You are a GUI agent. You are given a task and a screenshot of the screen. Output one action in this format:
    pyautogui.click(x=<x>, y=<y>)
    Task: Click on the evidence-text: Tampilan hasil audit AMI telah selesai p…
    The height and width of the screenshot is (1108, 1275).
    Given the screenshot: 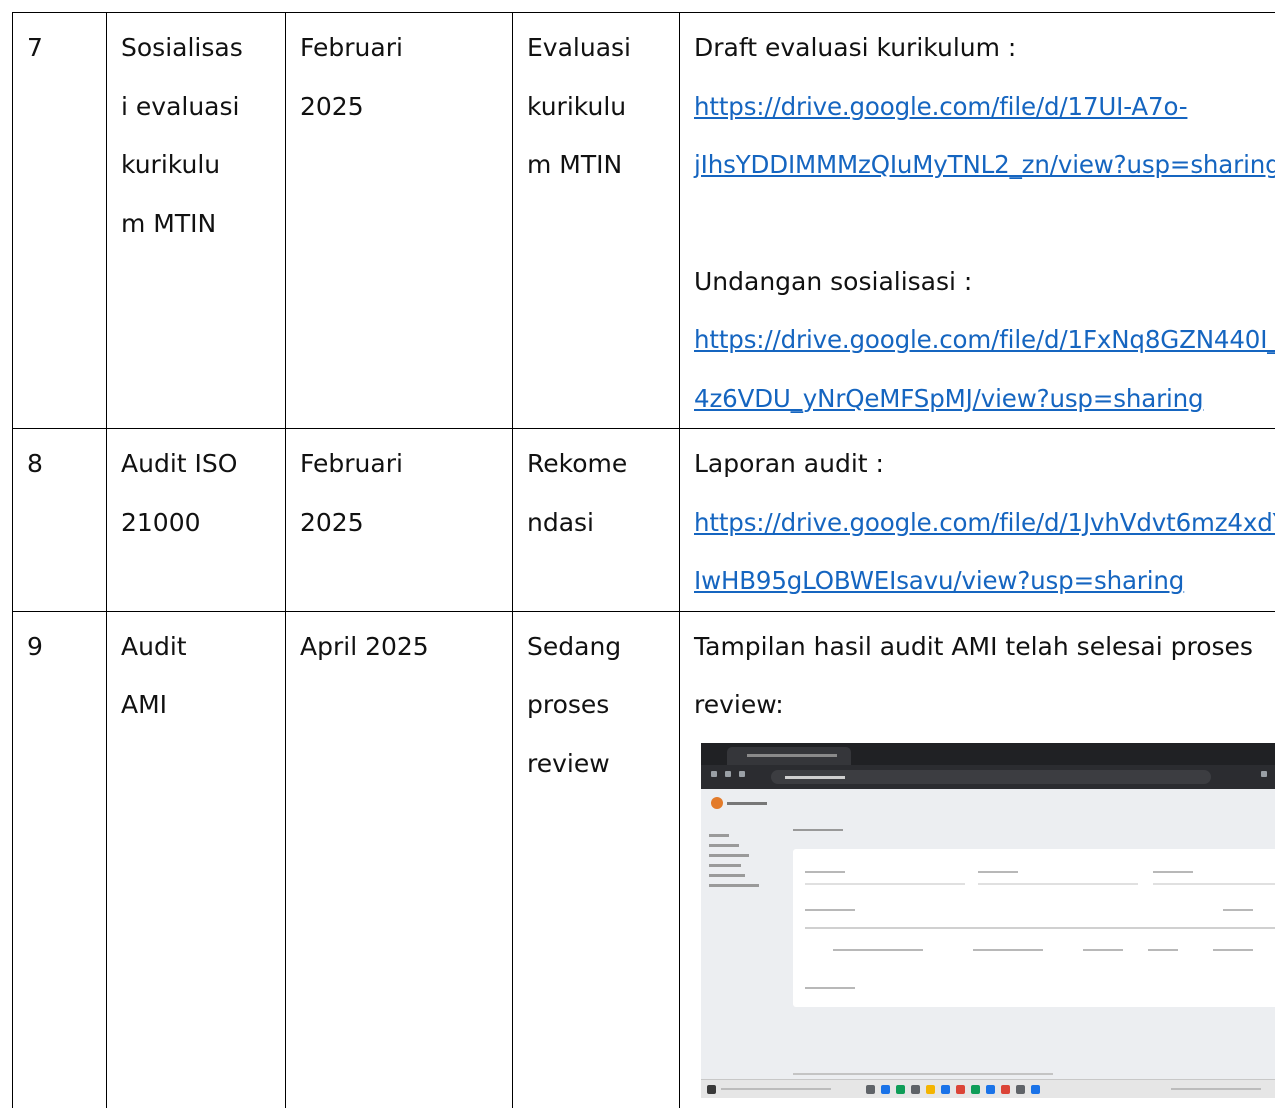 What is the action you would take?
    pyautogui.click(x=984, y=647)
    